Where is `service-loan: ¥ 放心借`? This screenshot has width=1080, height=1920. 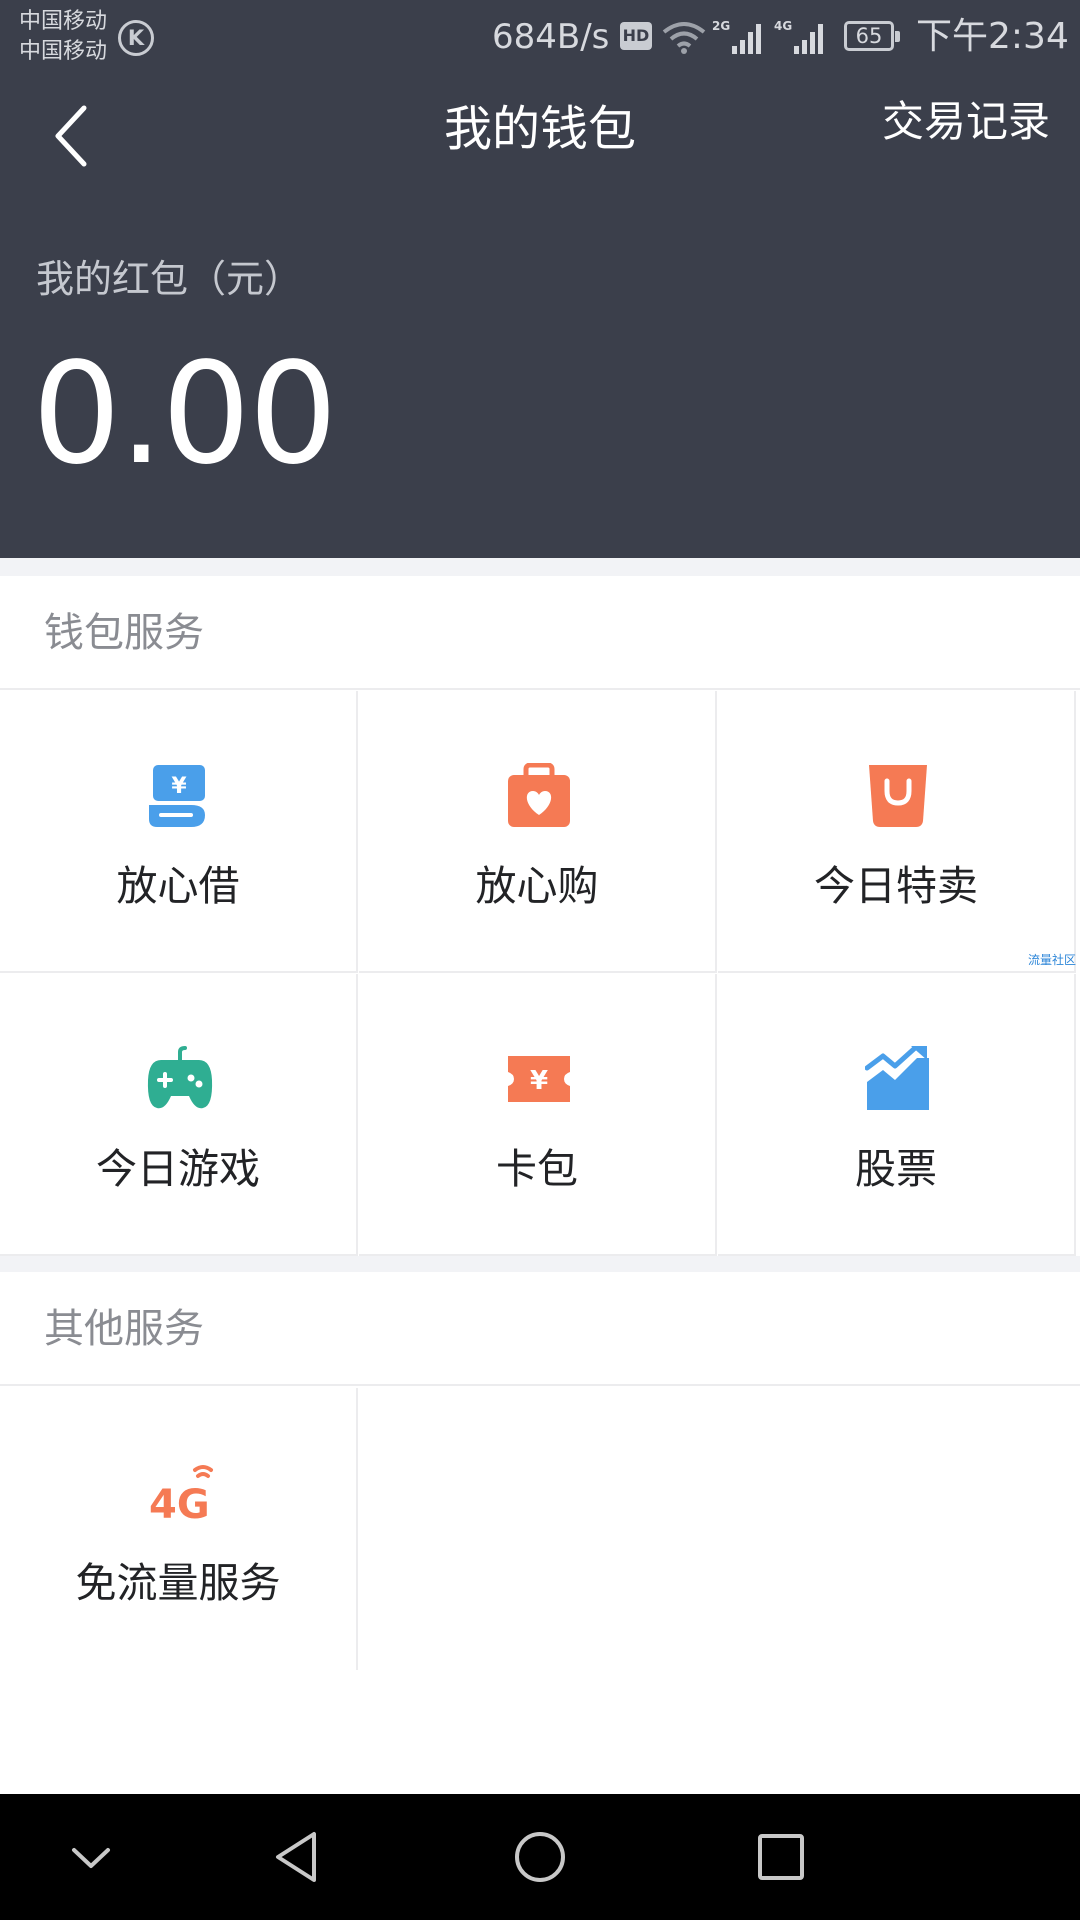
service-loan: ¥ 放心借 is located at coordinates (179, 832).